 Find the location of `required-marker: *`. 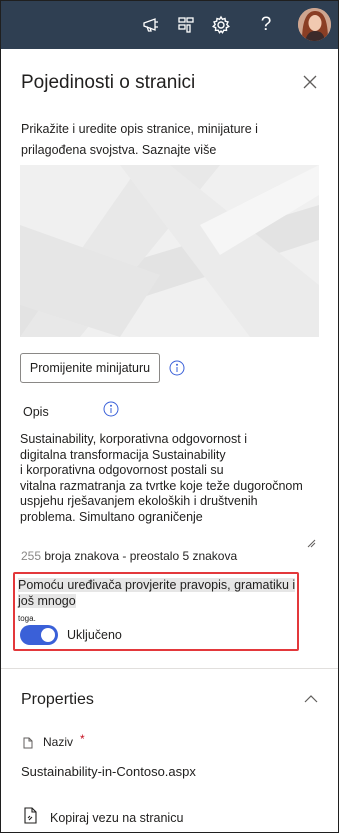

required-marker: * is located at coordinates (82, 739).